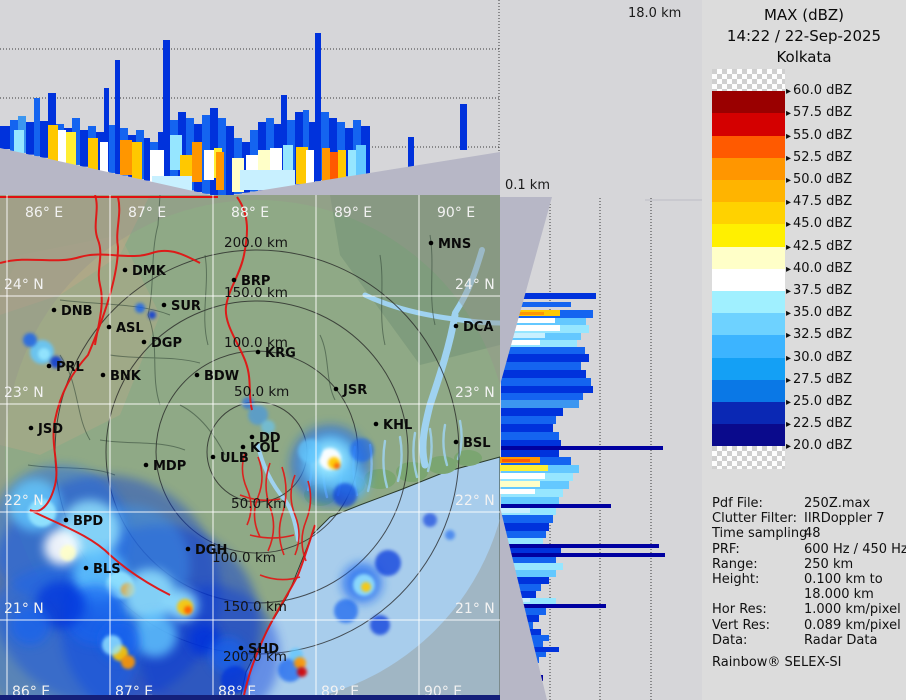  What do you see at coordinates (837, 503) in the screenshot?
I see `metadata-value: 250Z.max` at bounding box center [837, 503].